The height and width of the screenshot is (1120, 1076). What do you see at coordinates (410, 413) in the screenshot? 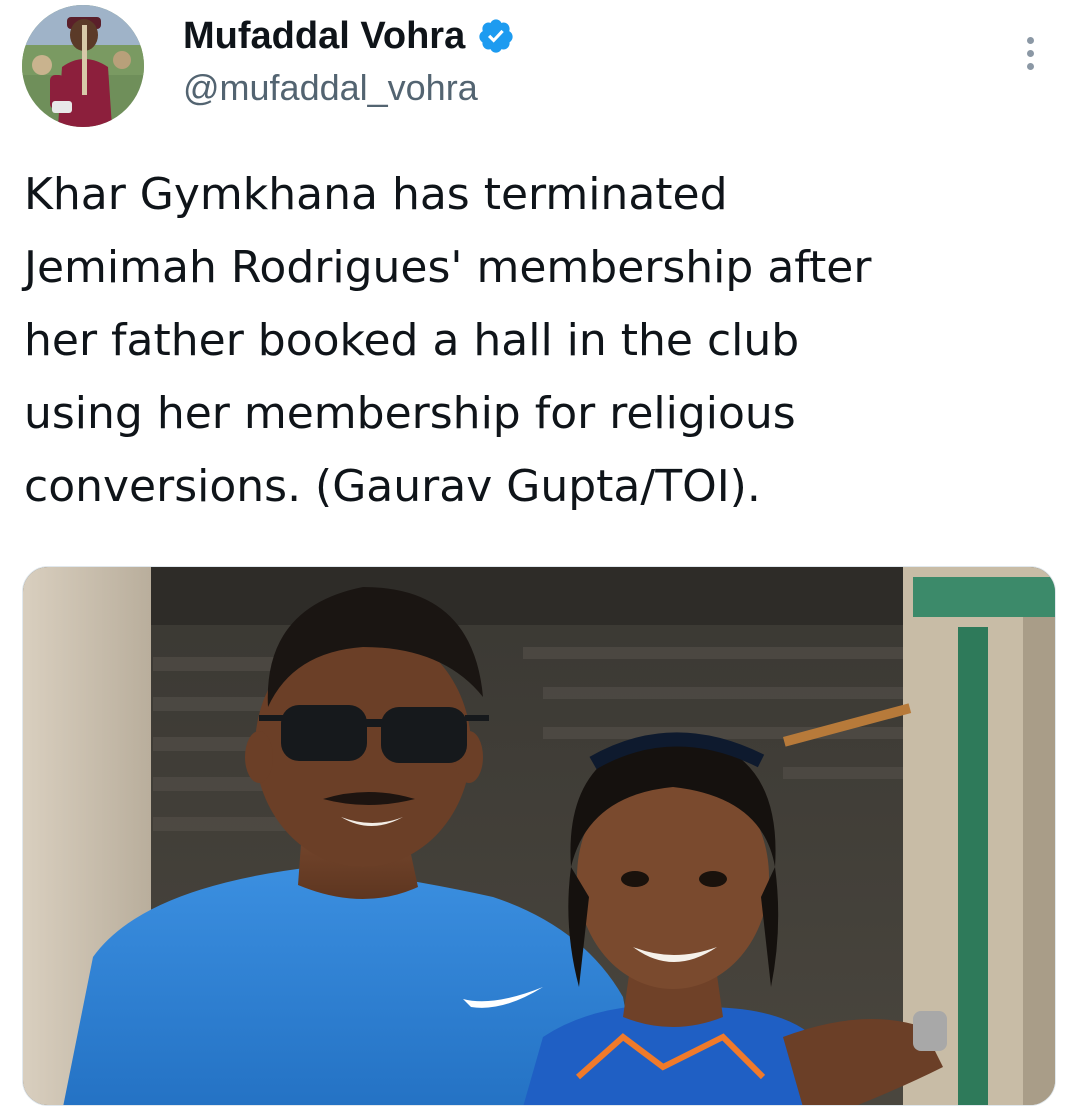
I see `tweet-text-line: using her membership for religious` at bounding box center [410, 413].